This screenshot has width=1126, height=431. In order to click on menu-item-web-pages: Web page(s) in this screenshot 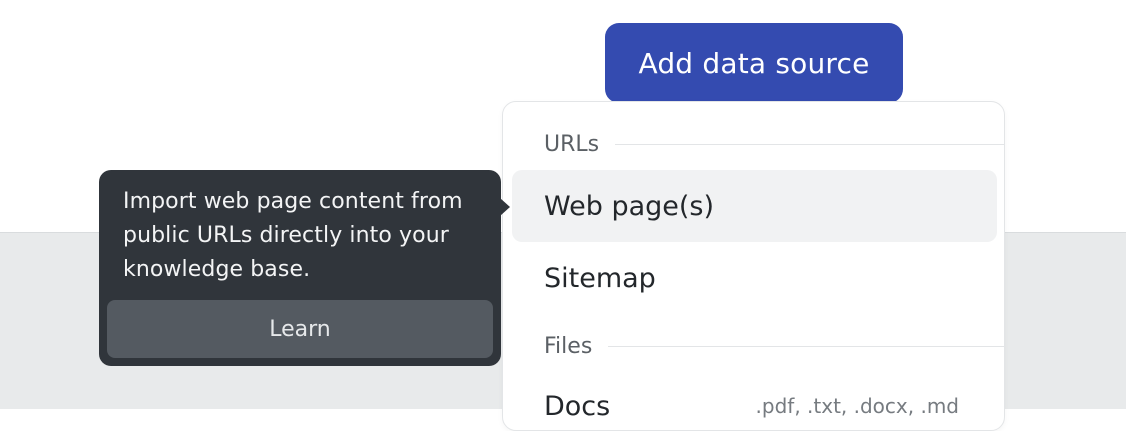, I will do `click(754, 206)`.